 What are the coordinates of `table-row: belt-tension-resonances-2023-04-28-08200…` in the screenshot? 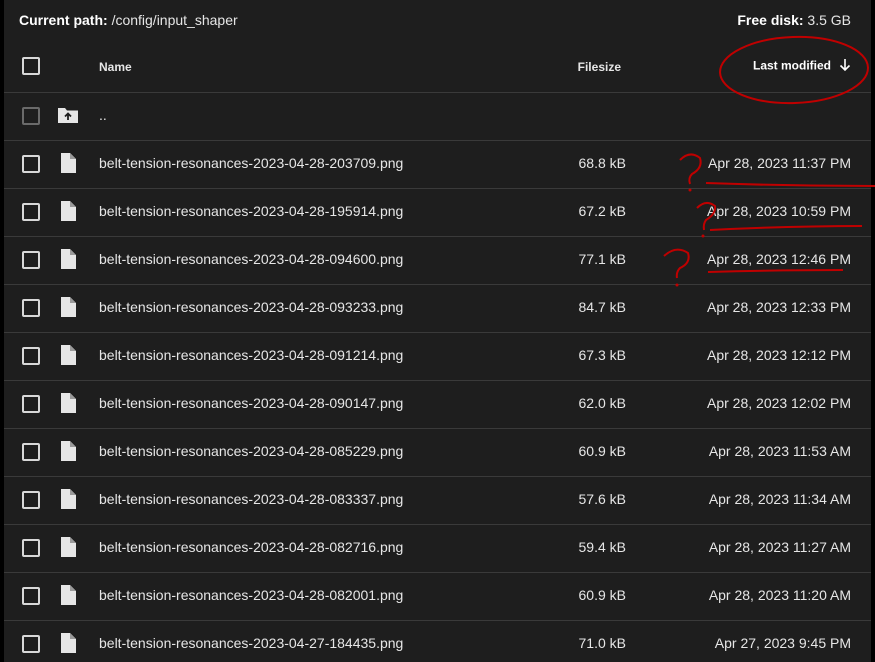 It's located at (437, 597).